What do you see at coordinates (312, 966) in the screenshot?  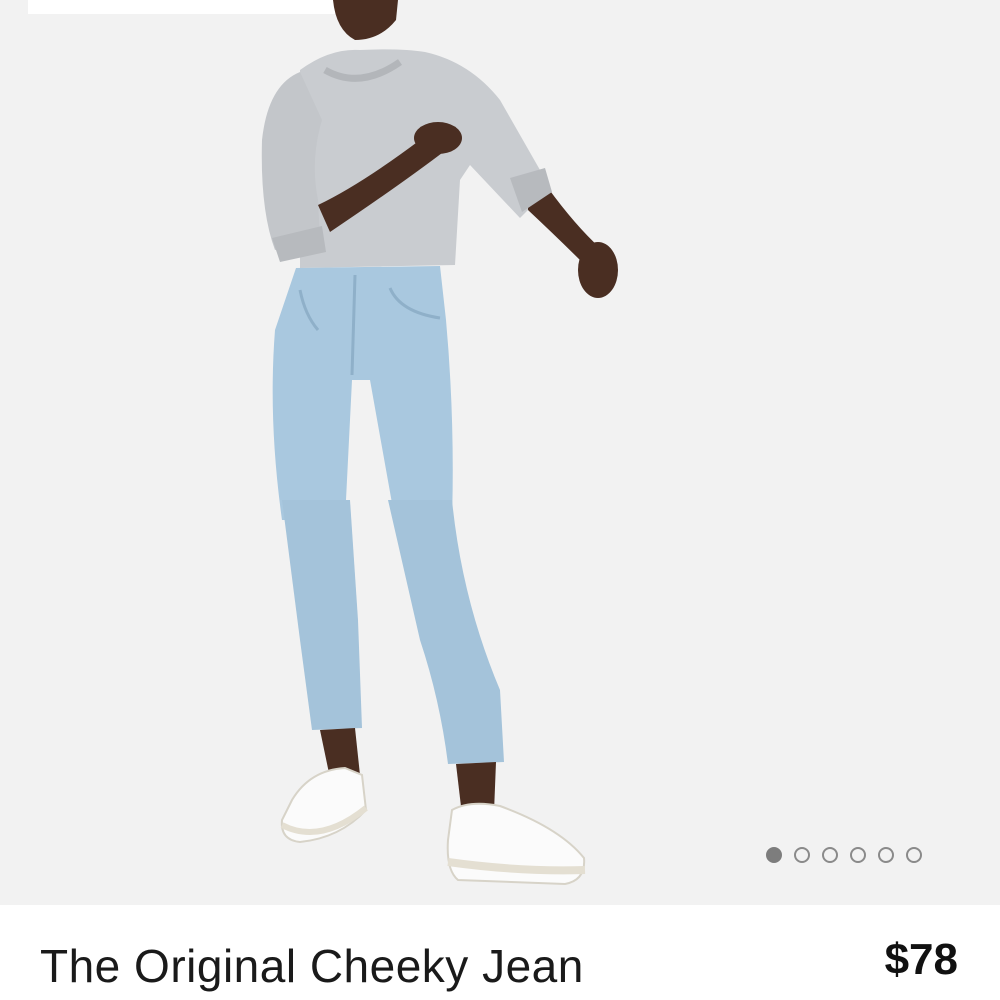 I see `product-title: The Original Cheeky Jean` at bounding box center [312, 966].